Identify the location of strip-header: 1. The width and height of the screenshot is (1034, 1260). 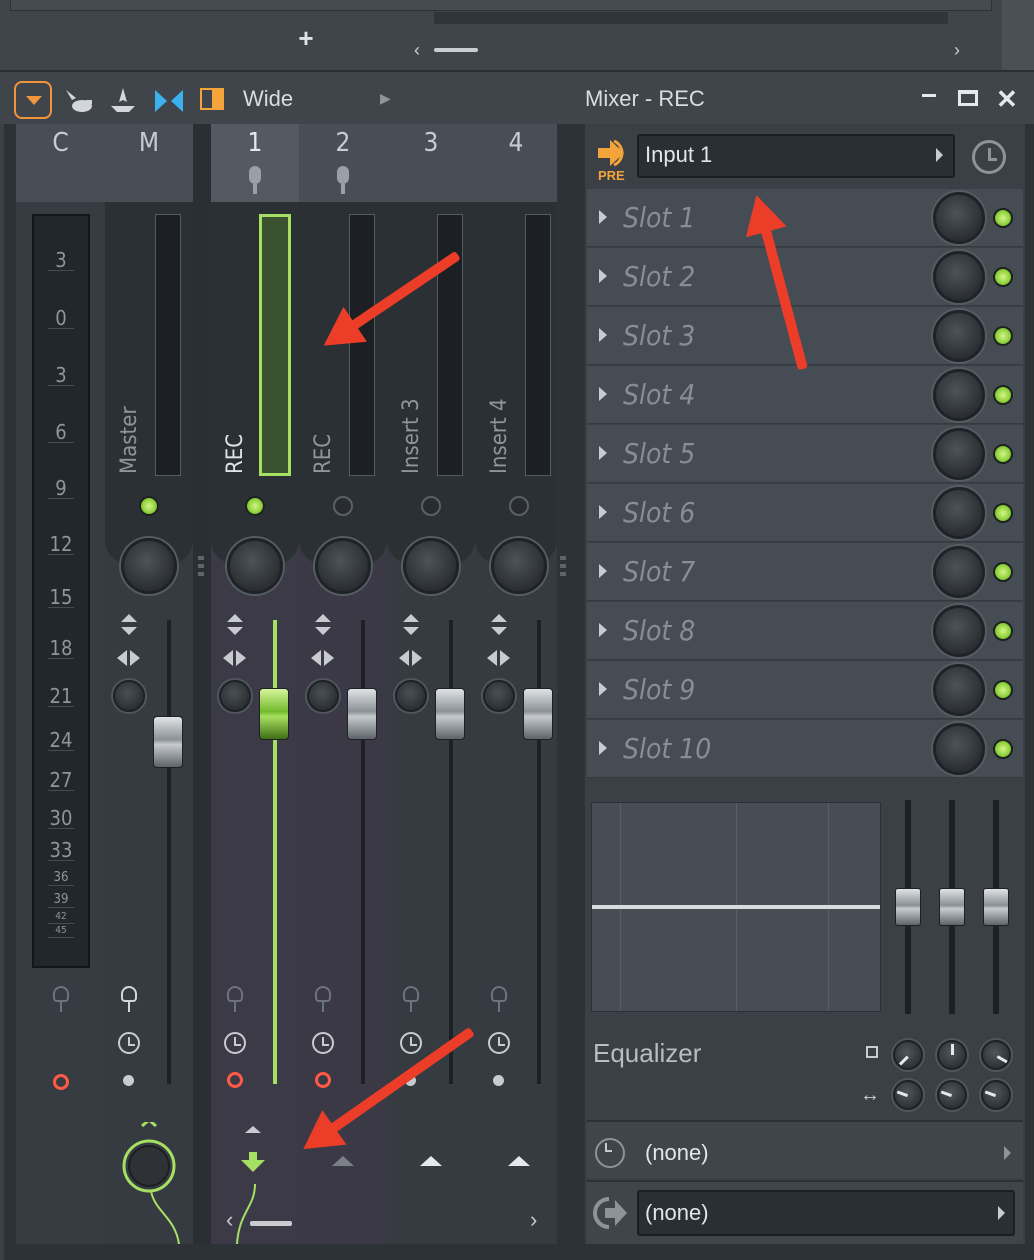
(255, 163).